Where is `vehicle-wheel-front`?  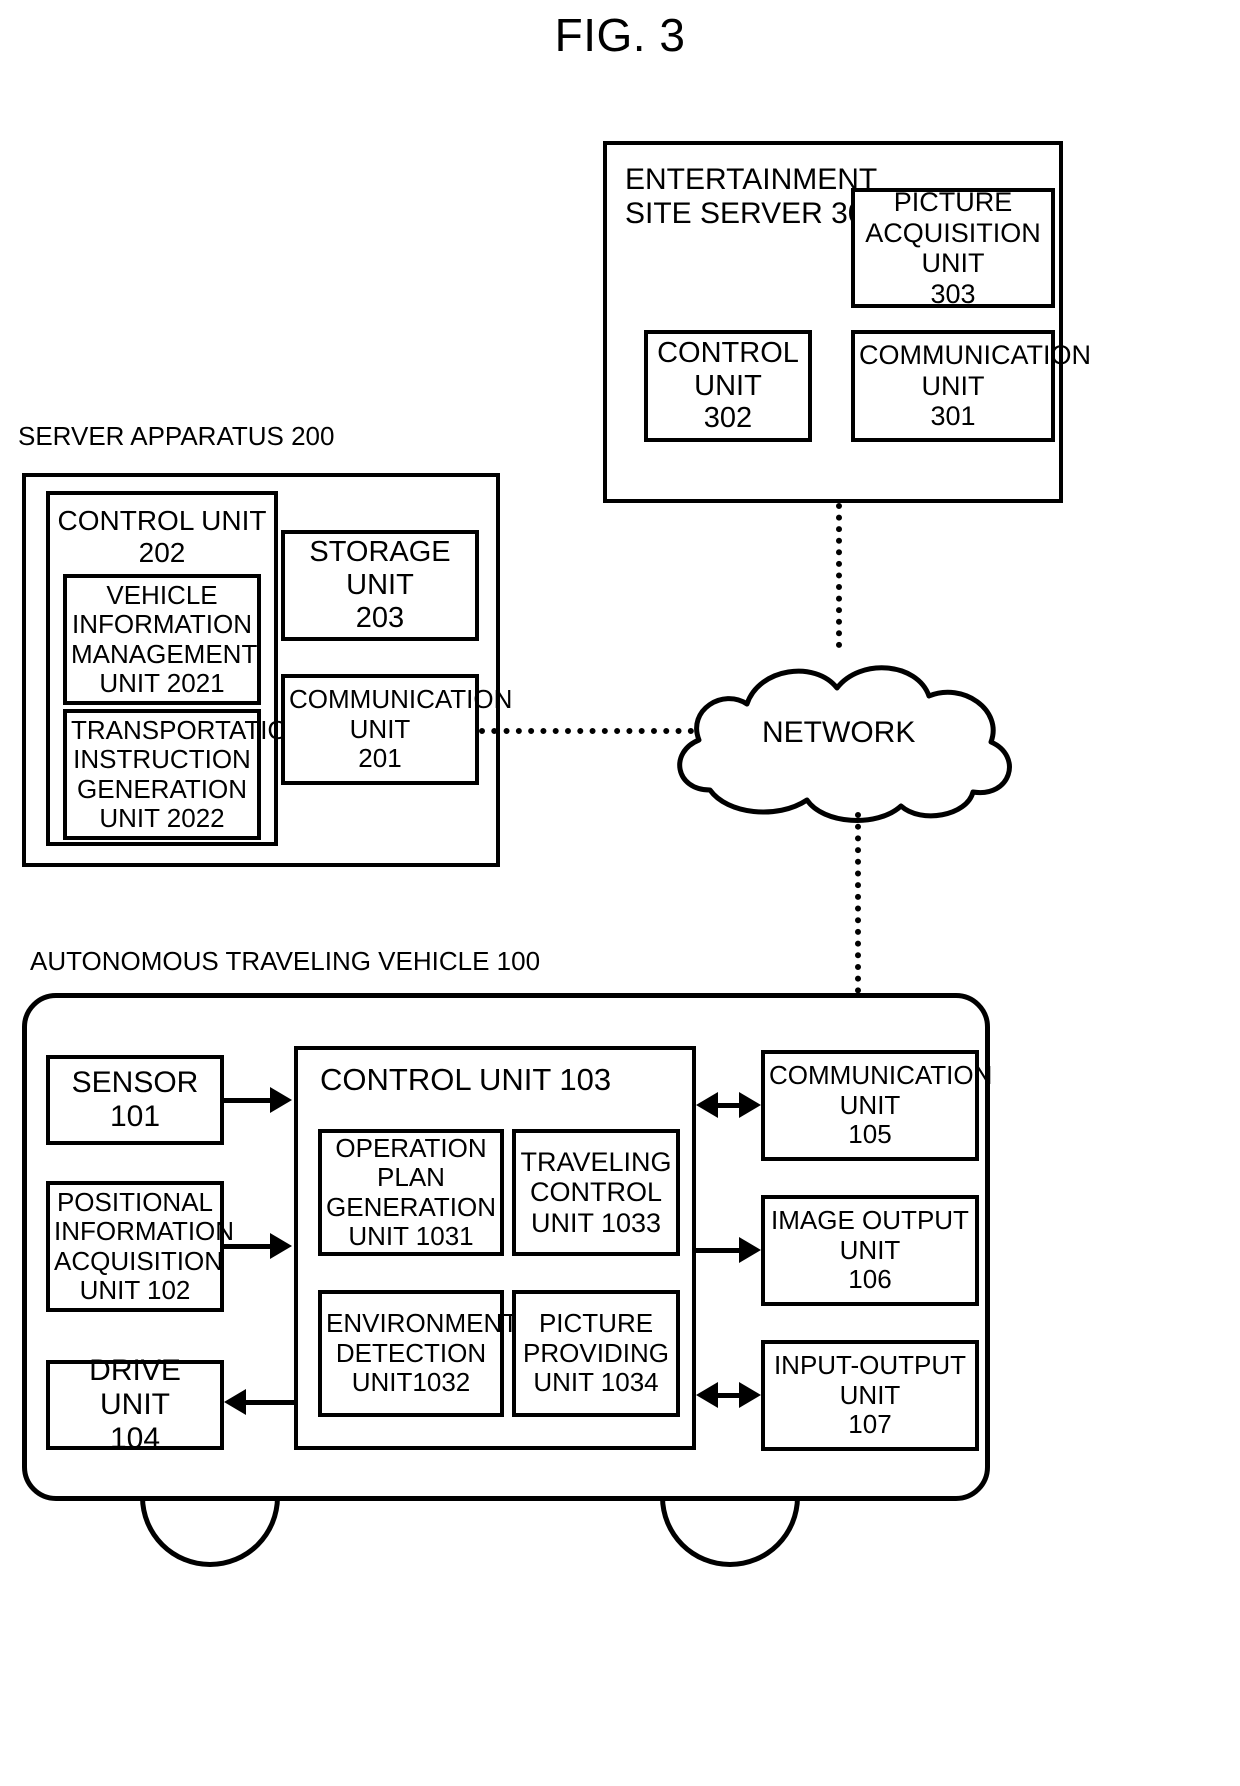 vehicle-wheel-front is located at coordinates (210, 1531).